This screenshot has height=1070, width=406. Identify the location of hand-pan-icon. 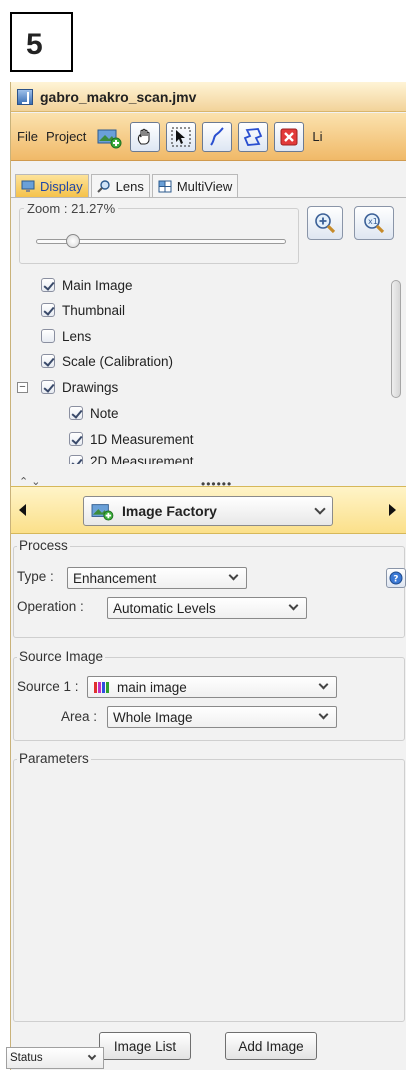
(145, 136).